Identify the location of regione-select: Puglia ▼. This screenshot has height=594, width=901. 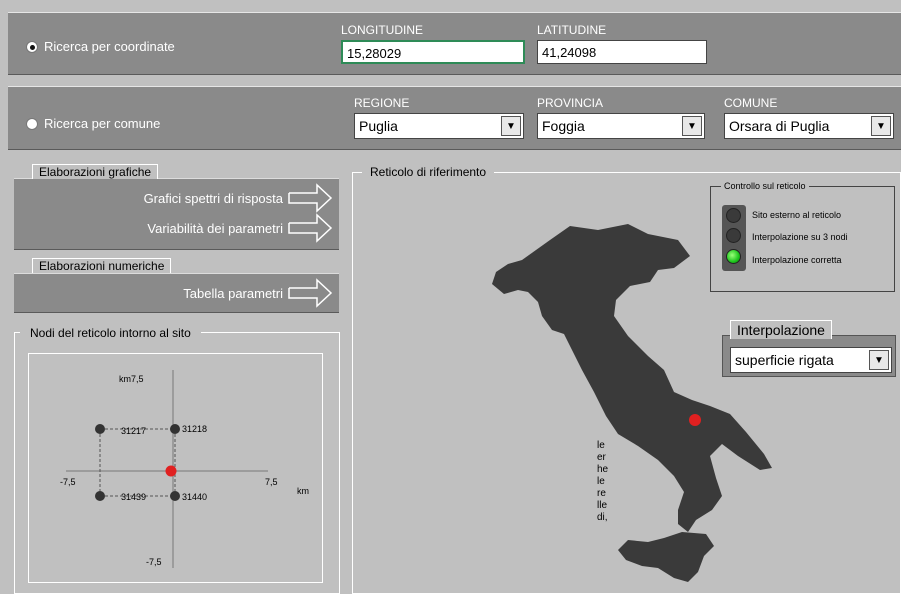
(439, 126).